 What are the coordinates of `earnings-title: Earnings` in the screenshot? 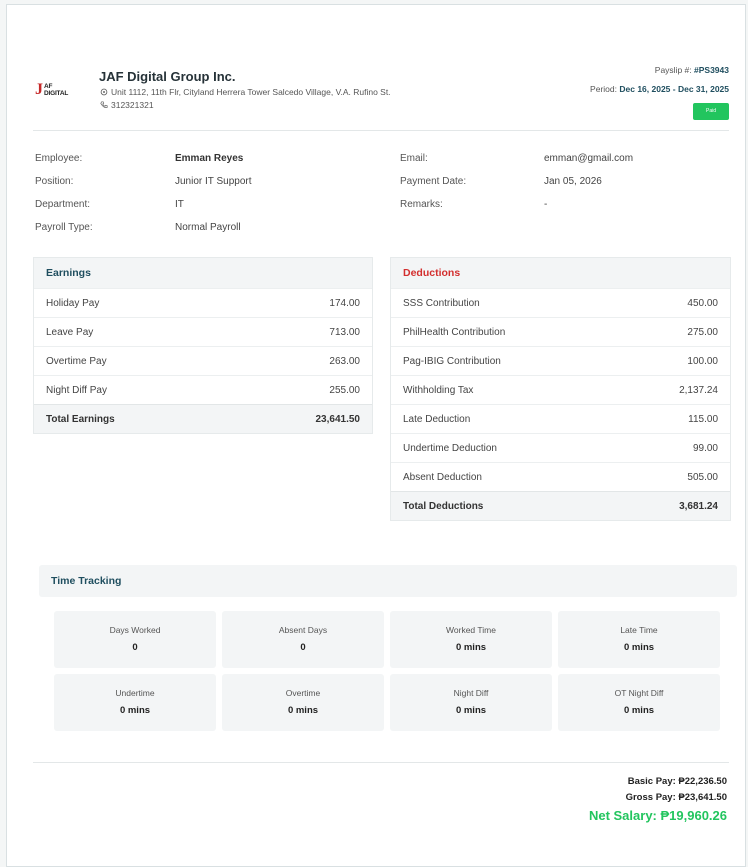 It's located at (203, 273).